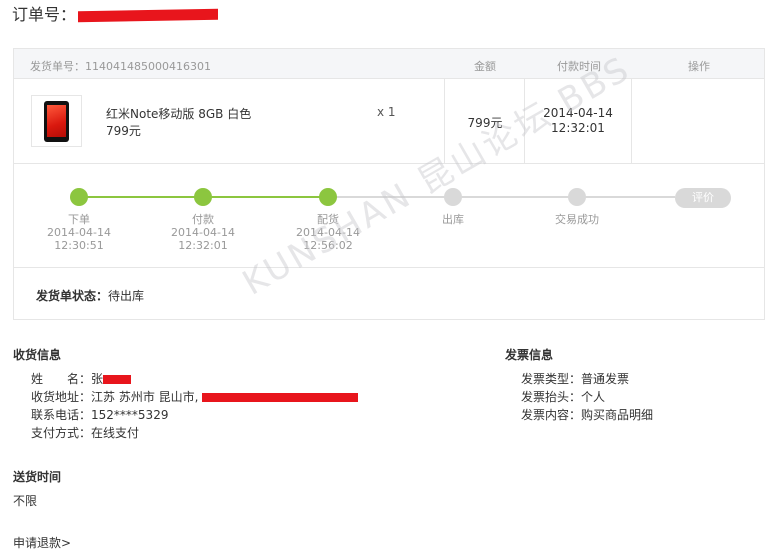  What do you see at coordinates (145, 397) in the screenshot?
I see `address-value: 江苏 苏州市 昆山市,` at bounding box center [145, 397].